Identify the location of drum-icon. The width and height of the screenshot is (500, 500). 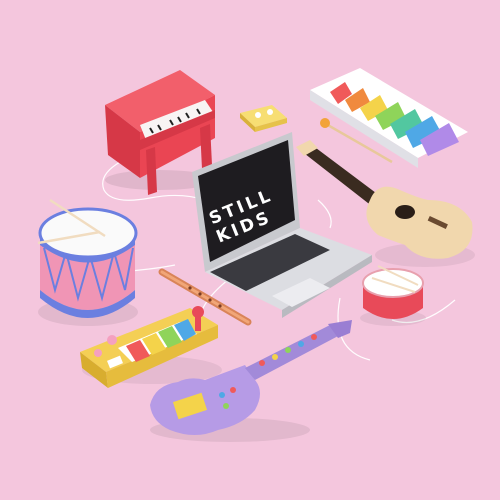
(87, 262).